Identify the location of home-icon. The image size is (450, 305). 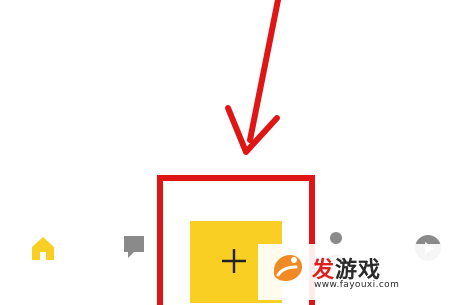
(43, 248).